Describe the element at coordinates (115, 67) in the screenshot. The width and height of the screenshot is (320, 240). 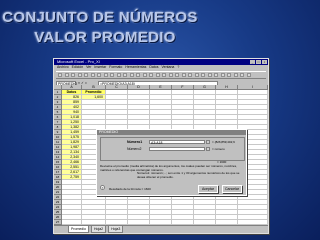
I see `menu-item: Formato` at that location.